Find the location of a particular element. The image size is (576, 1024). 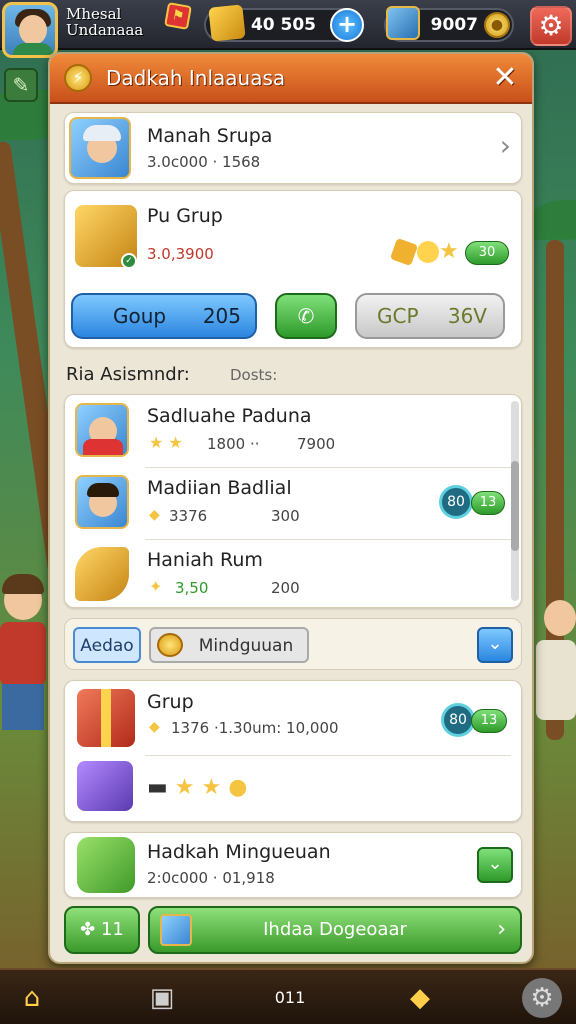

divider is located at coordinates (328, 755).